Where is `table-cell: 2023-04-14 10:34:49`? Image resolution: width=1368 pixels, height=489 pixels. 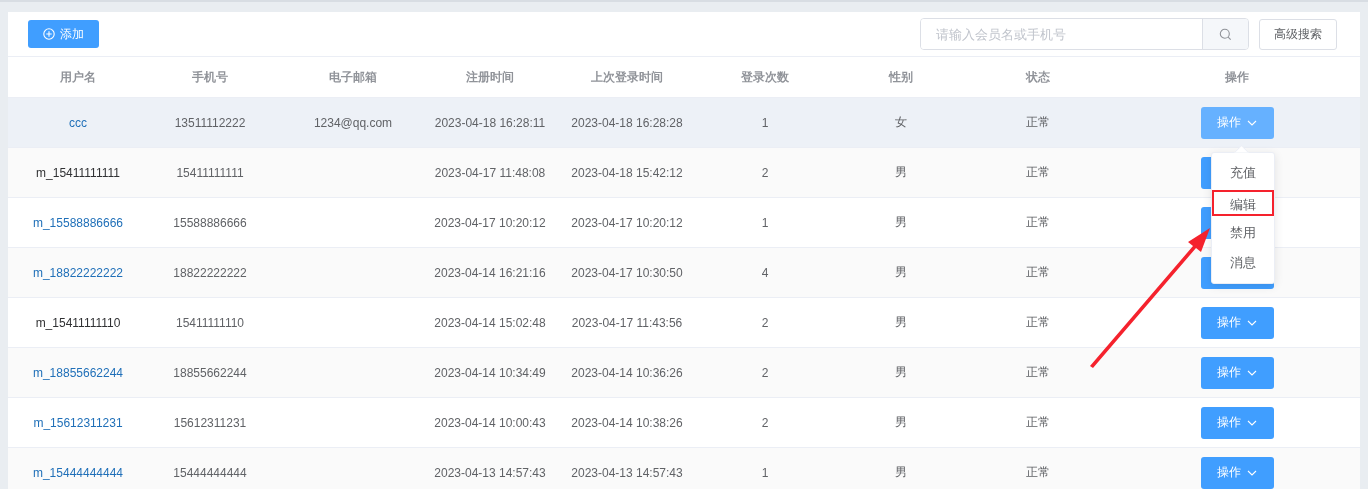 table-cell: 2023-04-14 10:34:49 is located at coordinates (490, 372).